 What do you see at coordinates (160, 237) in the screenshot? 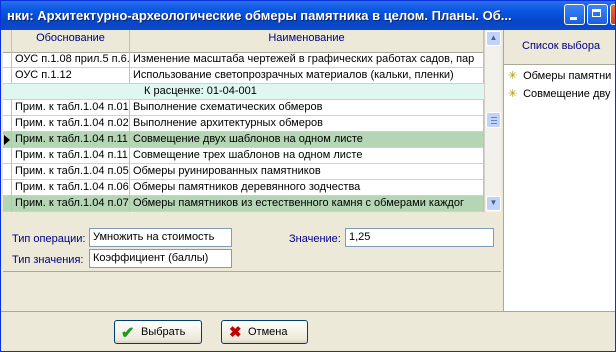
I see `operation-type-field: Умножить на стоимость` at bounding box center [160, 237].